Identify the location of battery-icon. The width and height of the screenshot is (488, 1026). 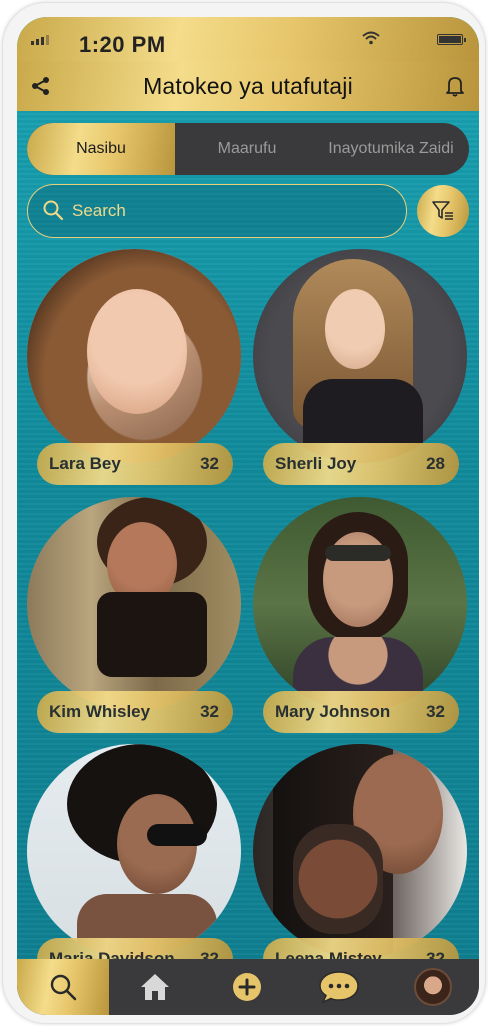
(451, 39).